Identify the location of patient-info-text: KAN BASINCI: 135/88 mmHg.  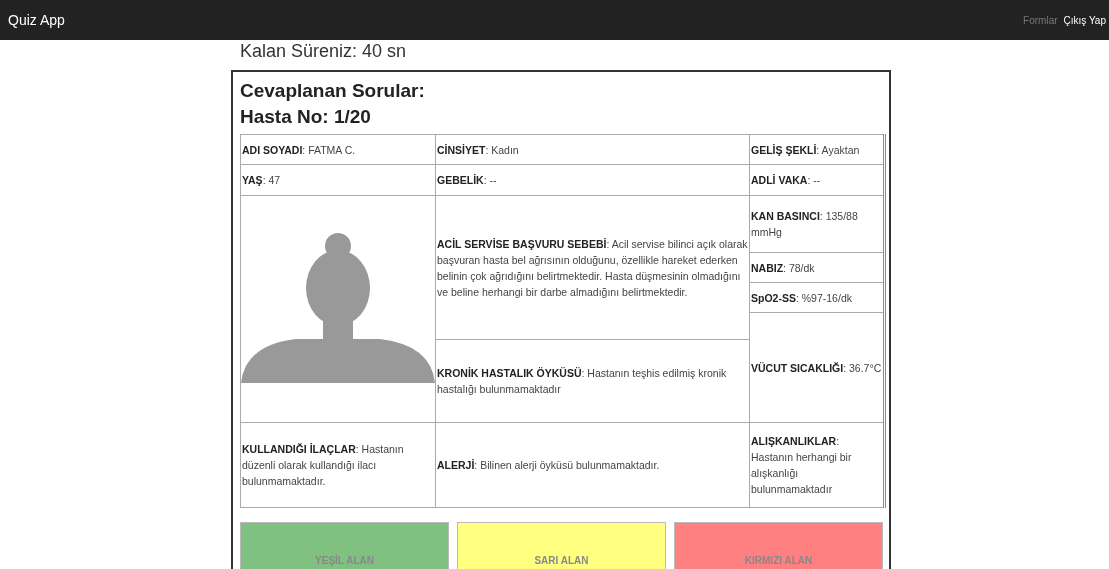
(804, 224).